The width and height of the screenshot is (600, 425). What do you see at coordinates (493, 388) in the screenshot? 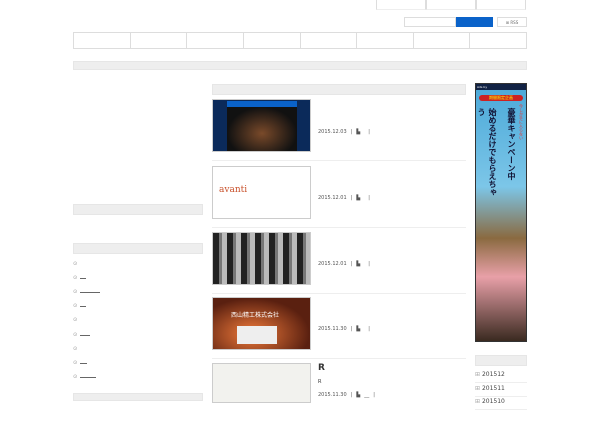
I see `archive-label: 201511` at bounding box center [493, 388].